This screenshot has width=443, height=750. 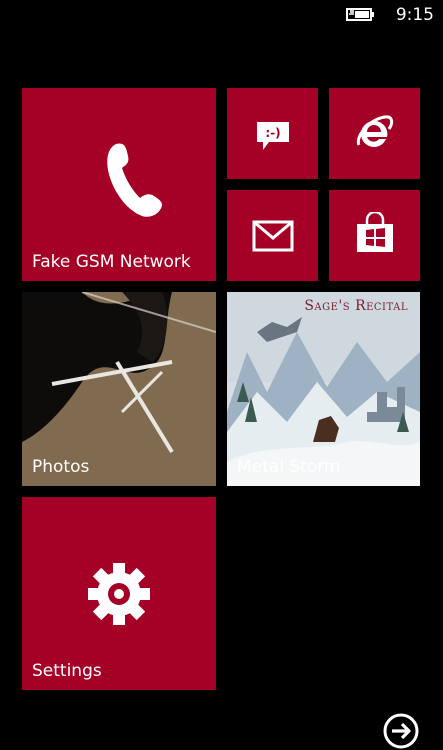 What do you see at coordinates (67, 671) in the screenshot?
I see `settings-tile-label: Settings` at bounding box center [67, 671].